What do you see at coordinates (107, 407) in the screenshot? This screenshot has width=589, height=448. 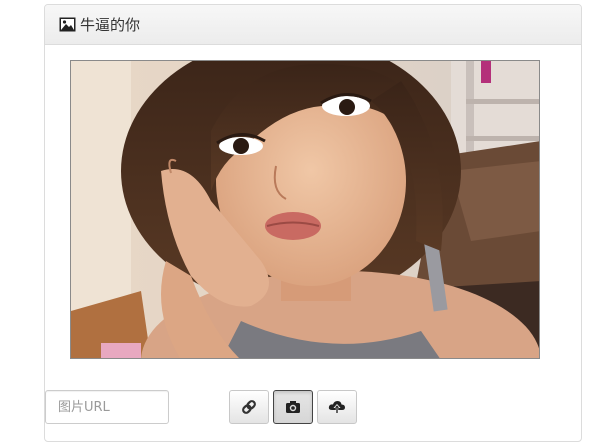 I see `image-url-input` at bounding box center [107, 407].